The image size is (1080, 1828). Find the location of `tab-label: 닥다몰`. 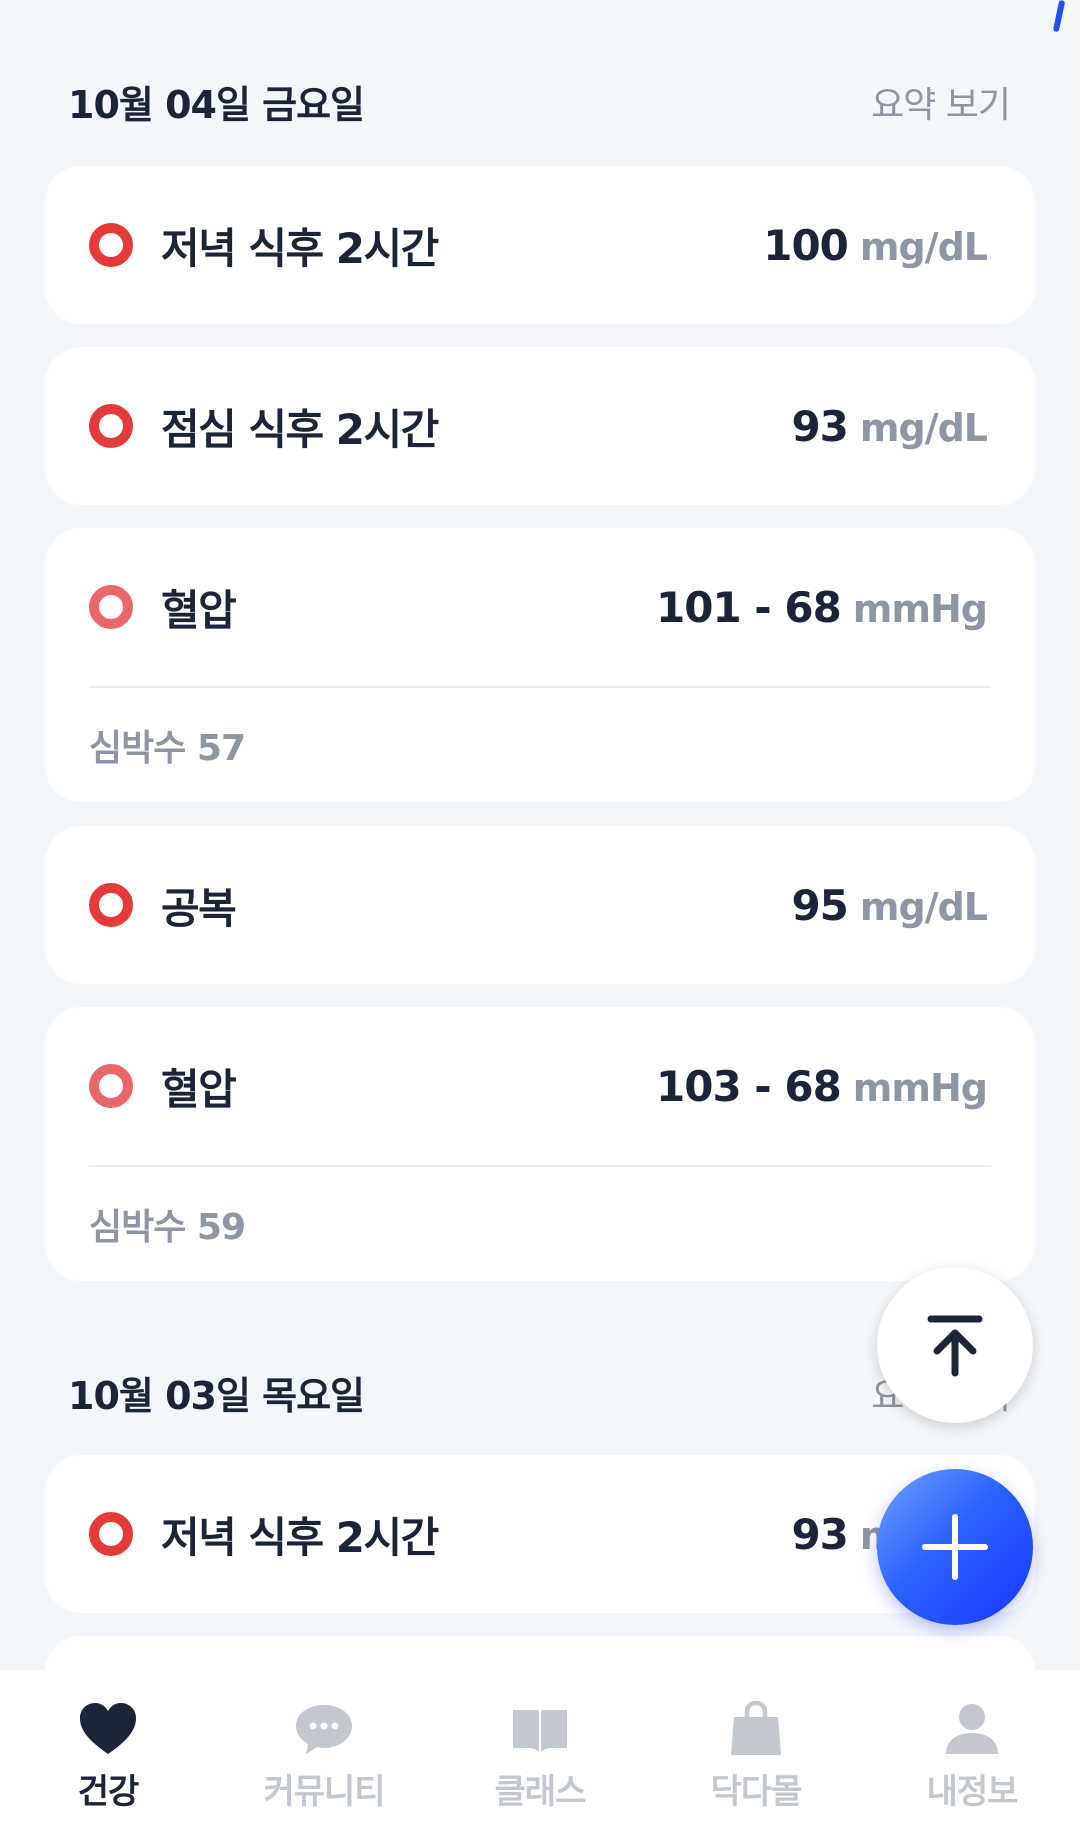

tab-label: 닥다몰 is located at coordinates (756, 1792).